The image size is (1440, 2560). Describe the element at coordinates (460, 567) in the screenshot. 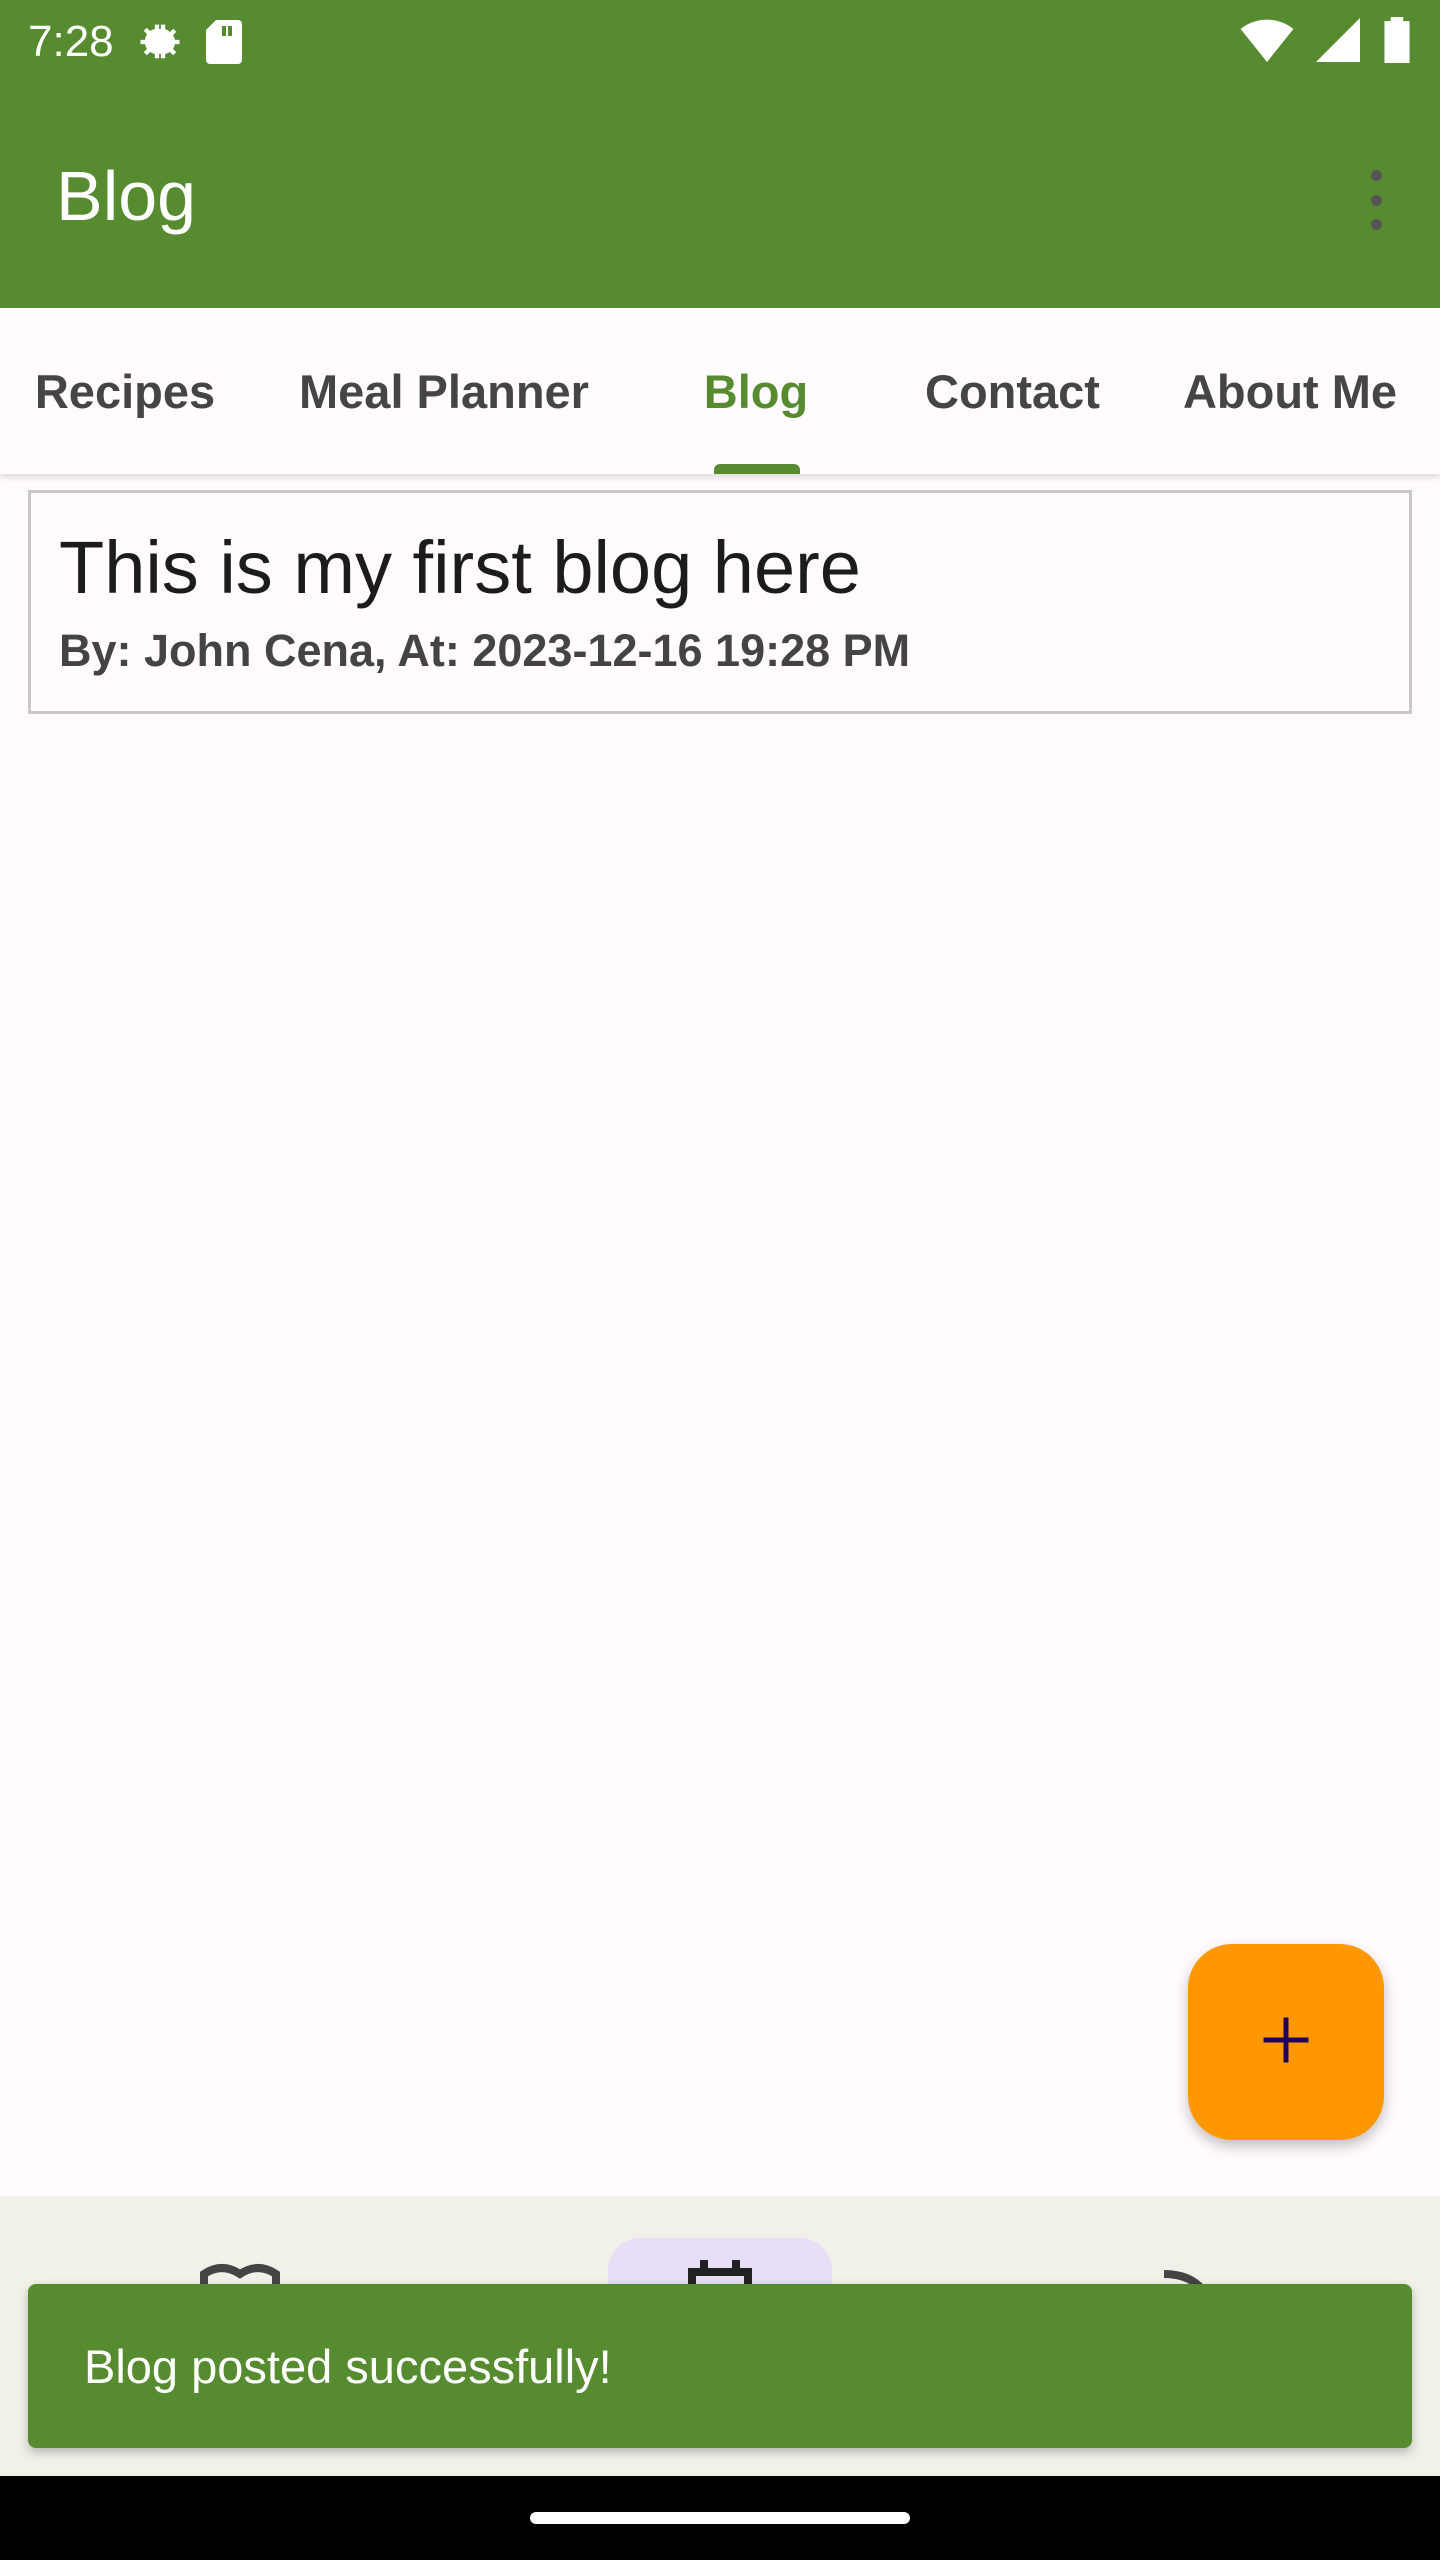

I see `blog-title: This is my first blog here` at that location.